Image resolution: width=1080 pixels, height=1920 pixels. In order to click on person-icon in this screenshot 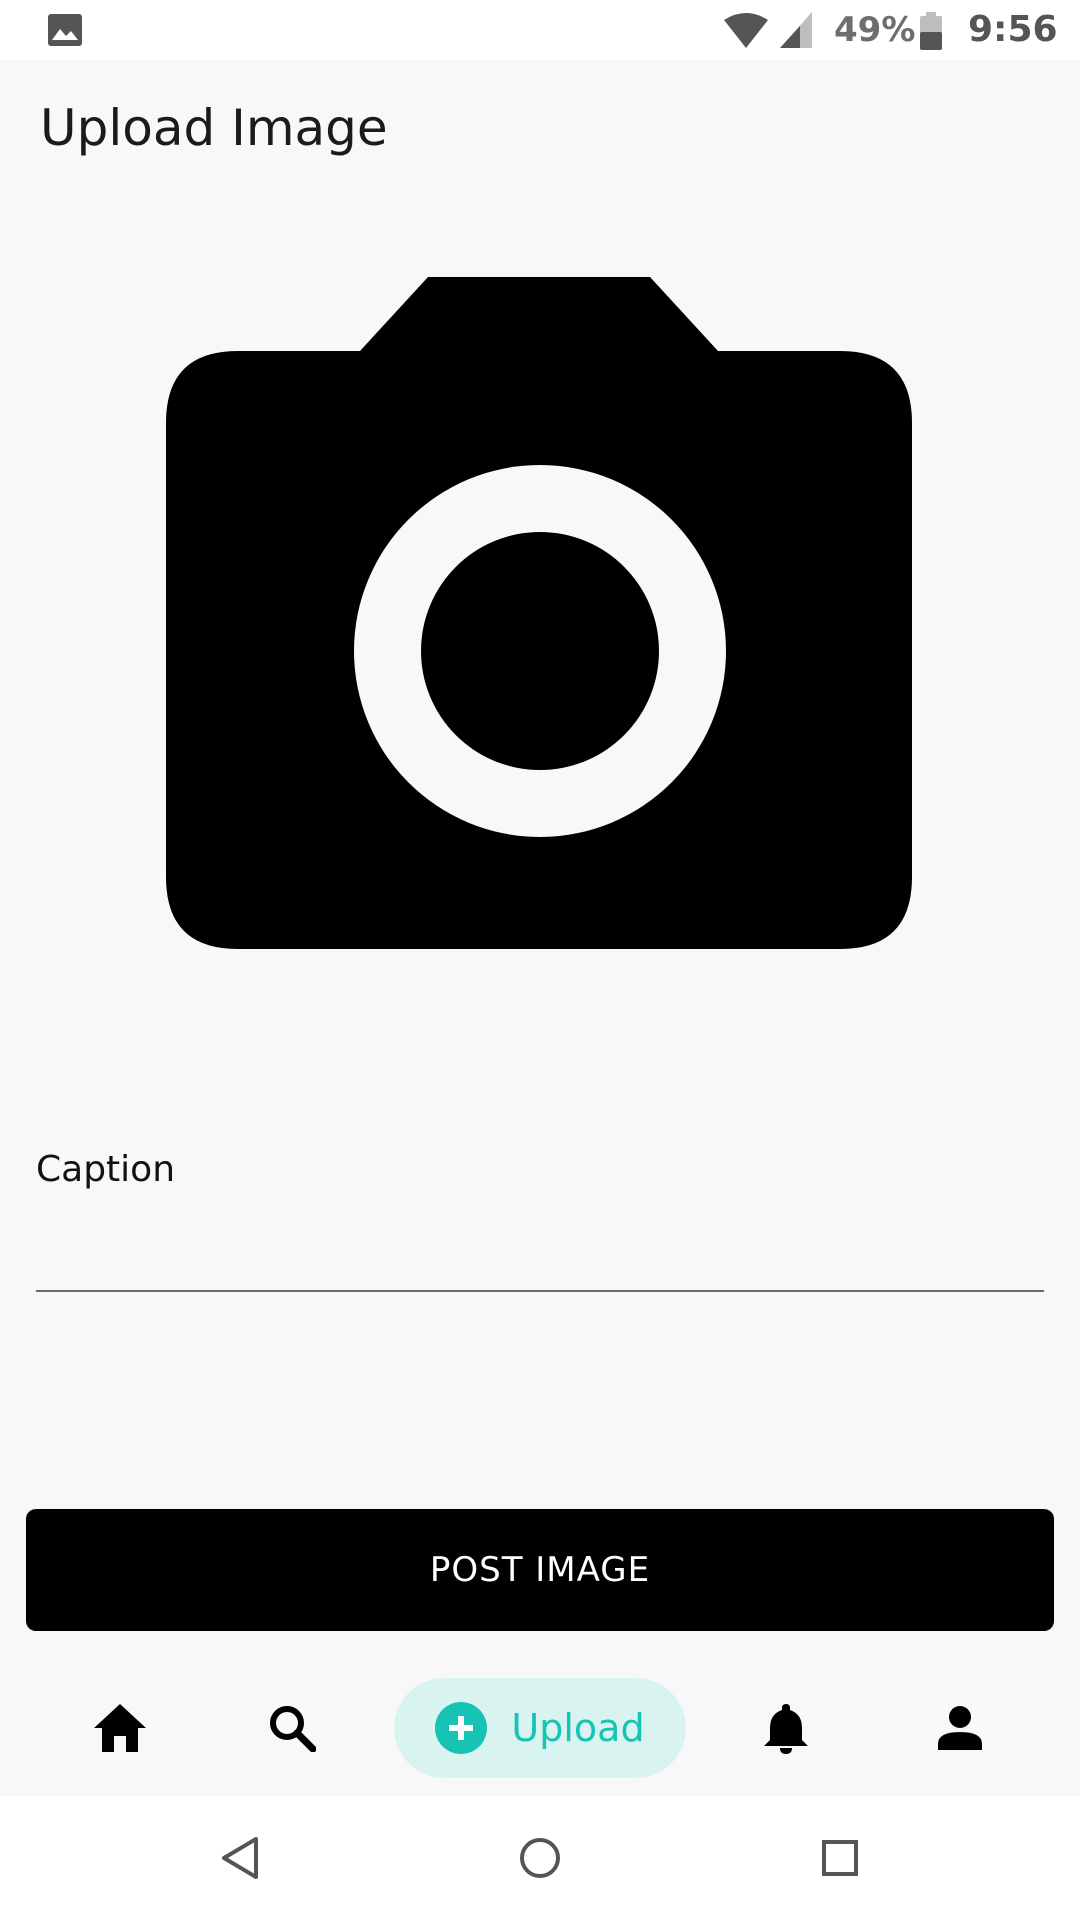, I will do `click(960, 1728)`.